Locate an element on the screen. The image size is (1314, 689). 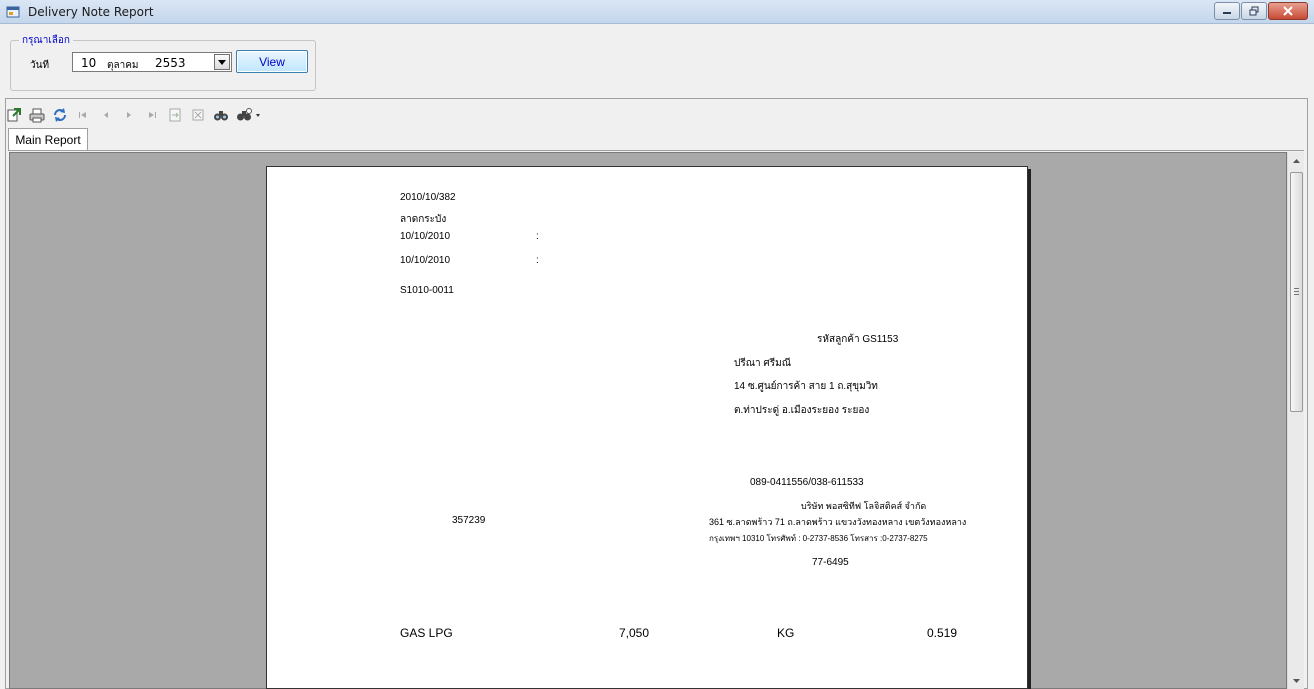
restore-icon is located at coordinates (1254, 11).